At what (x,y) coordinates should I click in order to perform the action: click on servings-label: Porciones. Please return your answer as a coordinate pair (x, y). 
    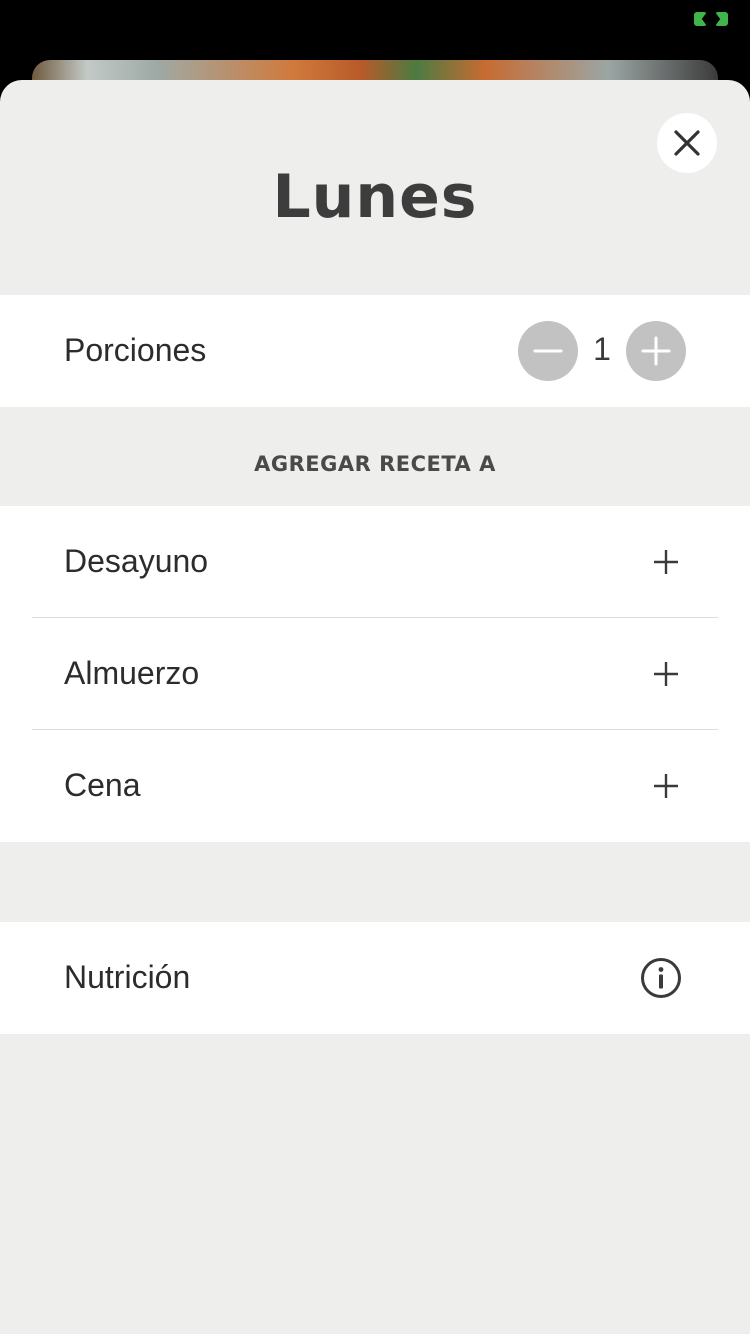
    Looking at the image, I should click on (135, 350).